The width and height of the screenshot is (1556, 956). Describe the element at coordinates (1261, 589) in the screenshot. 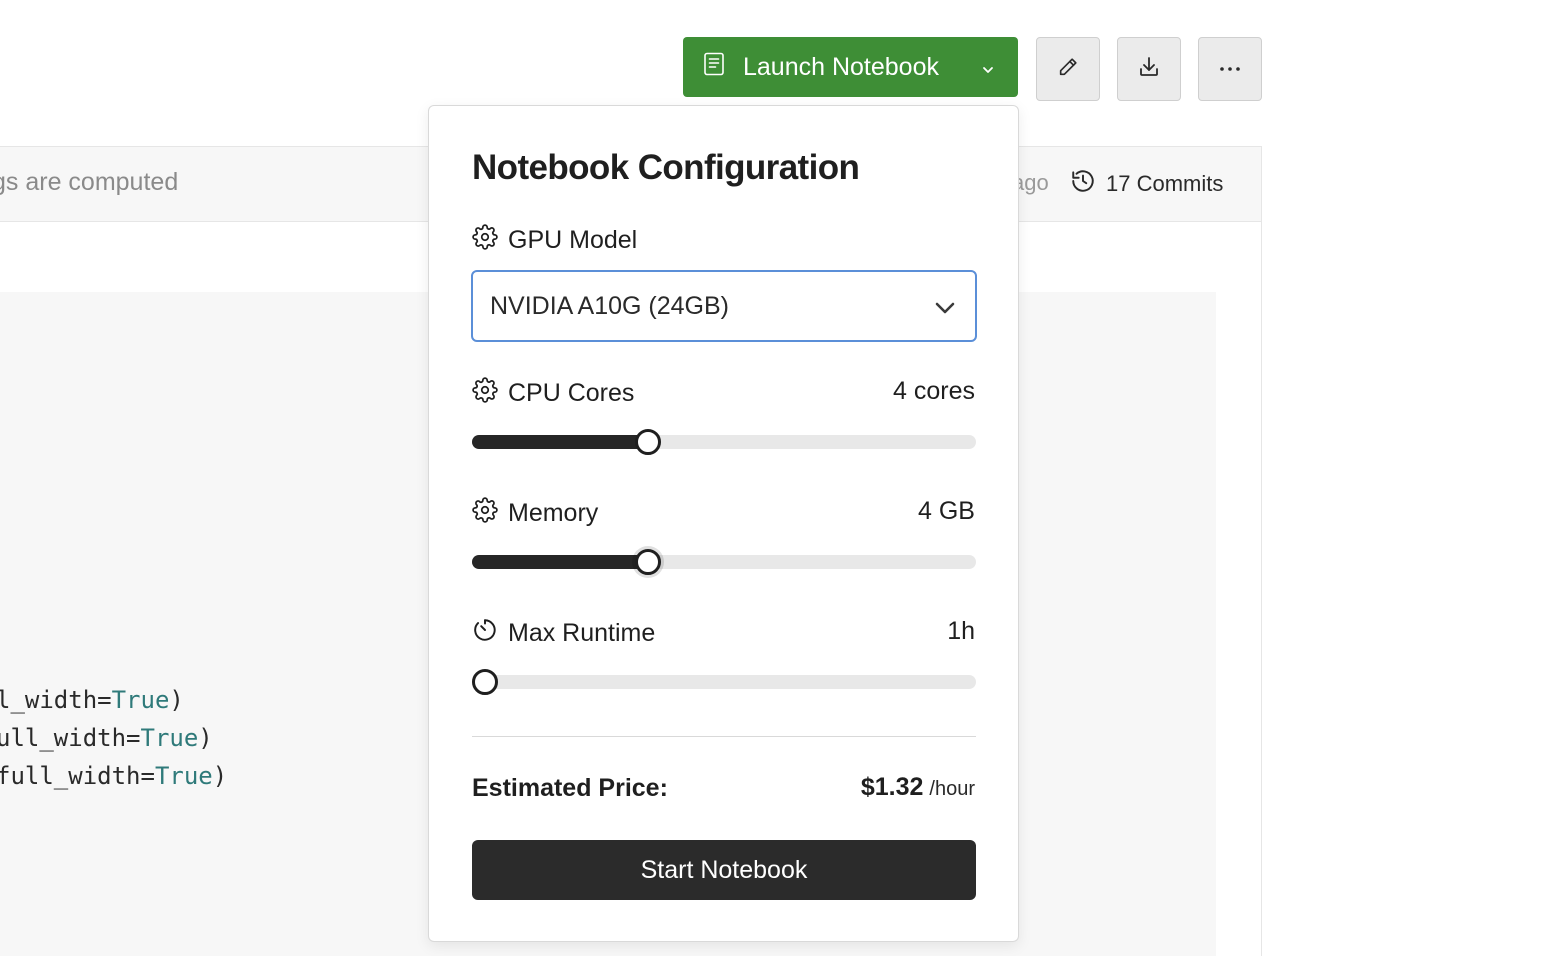

I see `content-border` at that location.